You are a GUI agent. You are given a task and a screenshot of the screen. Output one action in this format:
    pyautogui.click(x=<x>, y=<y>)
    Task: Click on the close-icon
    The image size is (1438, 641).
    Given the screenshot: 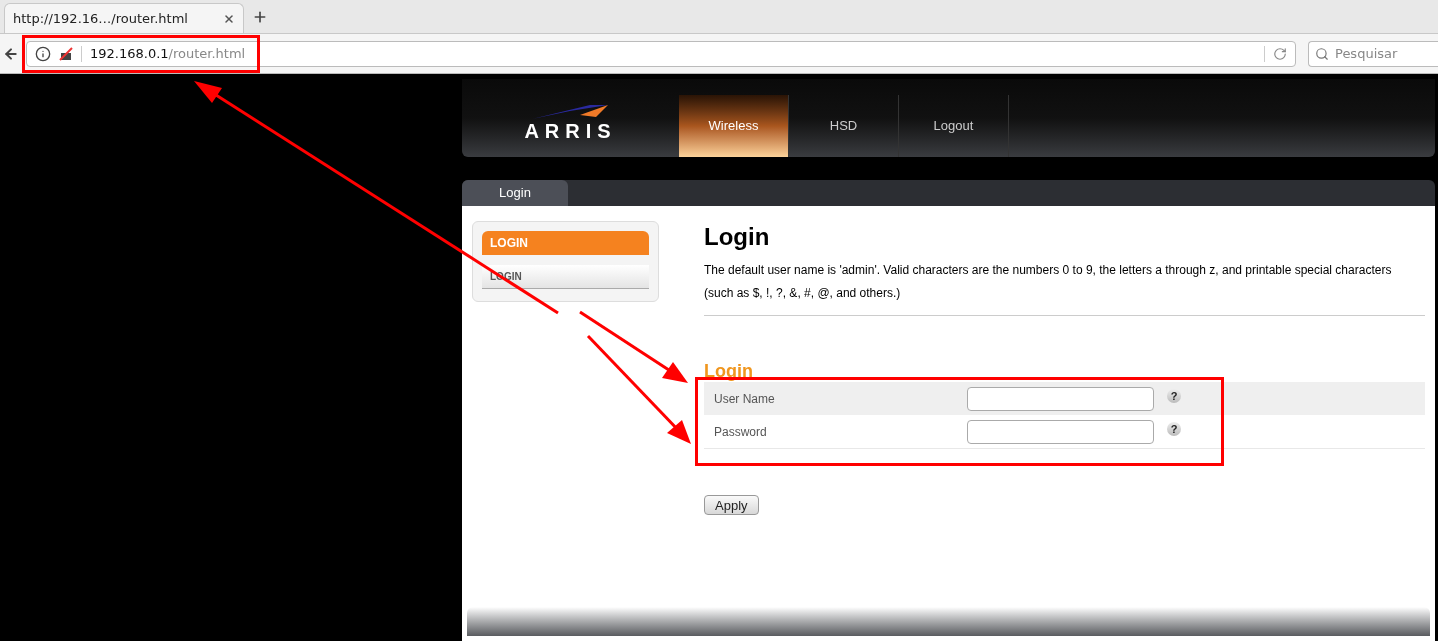 What is the action you would take?
    pyautogui.click(x=229, y=18)
    